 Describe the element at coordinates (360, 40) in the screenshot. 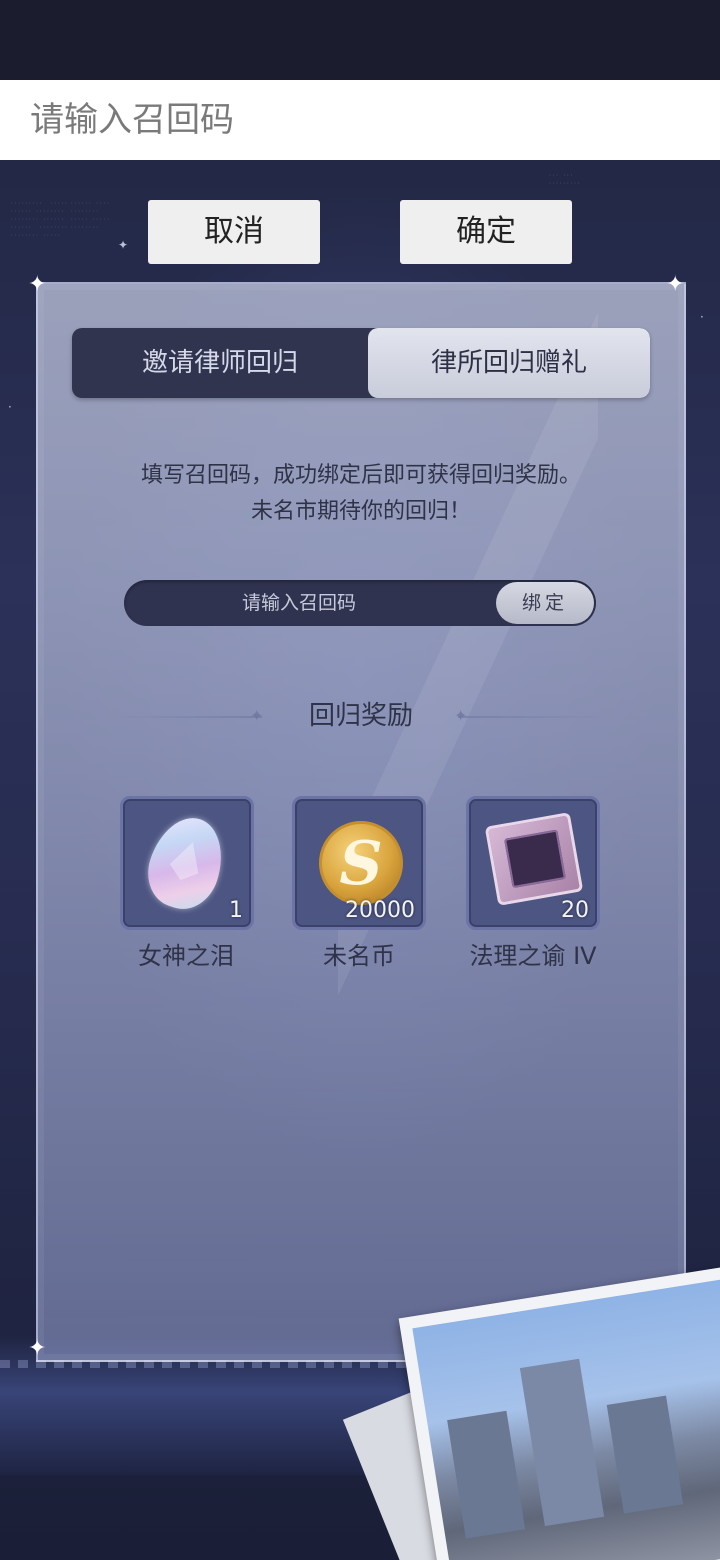

I see `status-bar` at that location.